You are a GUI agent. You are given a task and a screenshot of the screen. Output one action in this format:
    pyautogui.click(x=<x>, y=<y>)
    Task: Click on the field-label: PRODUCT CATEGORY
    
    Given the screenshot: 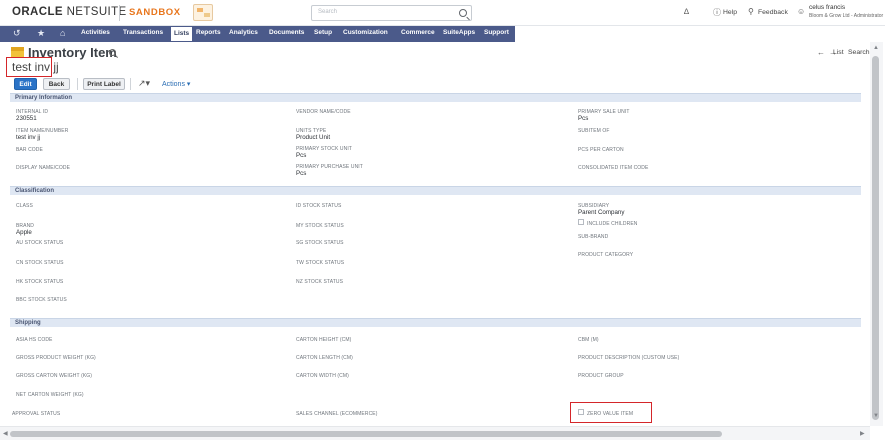 What is the action you would take?
    pyautogui.click(x=606, y=255)
    